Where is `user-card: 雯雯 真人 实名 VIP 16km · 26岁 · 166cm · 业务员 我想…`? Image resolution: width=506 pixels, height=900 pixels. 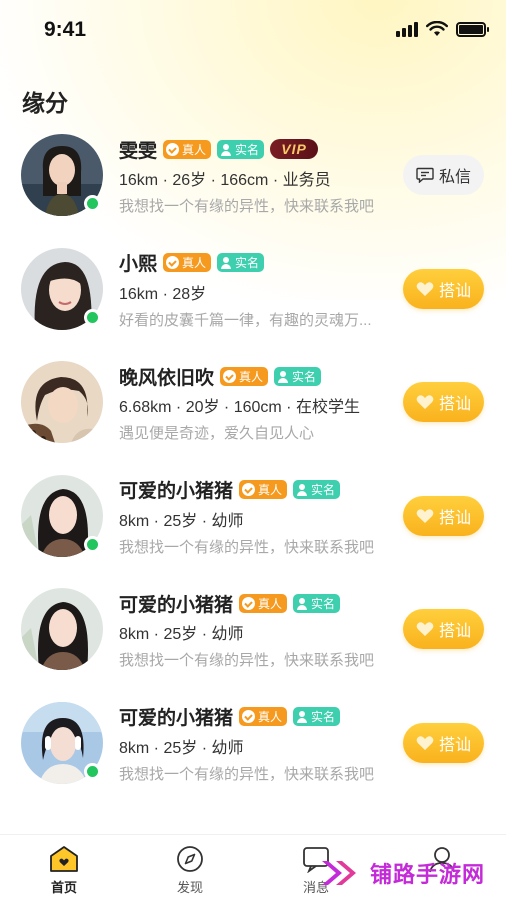 user-card: 雯雯 真人 实名 VIP 16km · 26岁 · 166cm · 业务员 我想… is located at coordinates (253, 177).